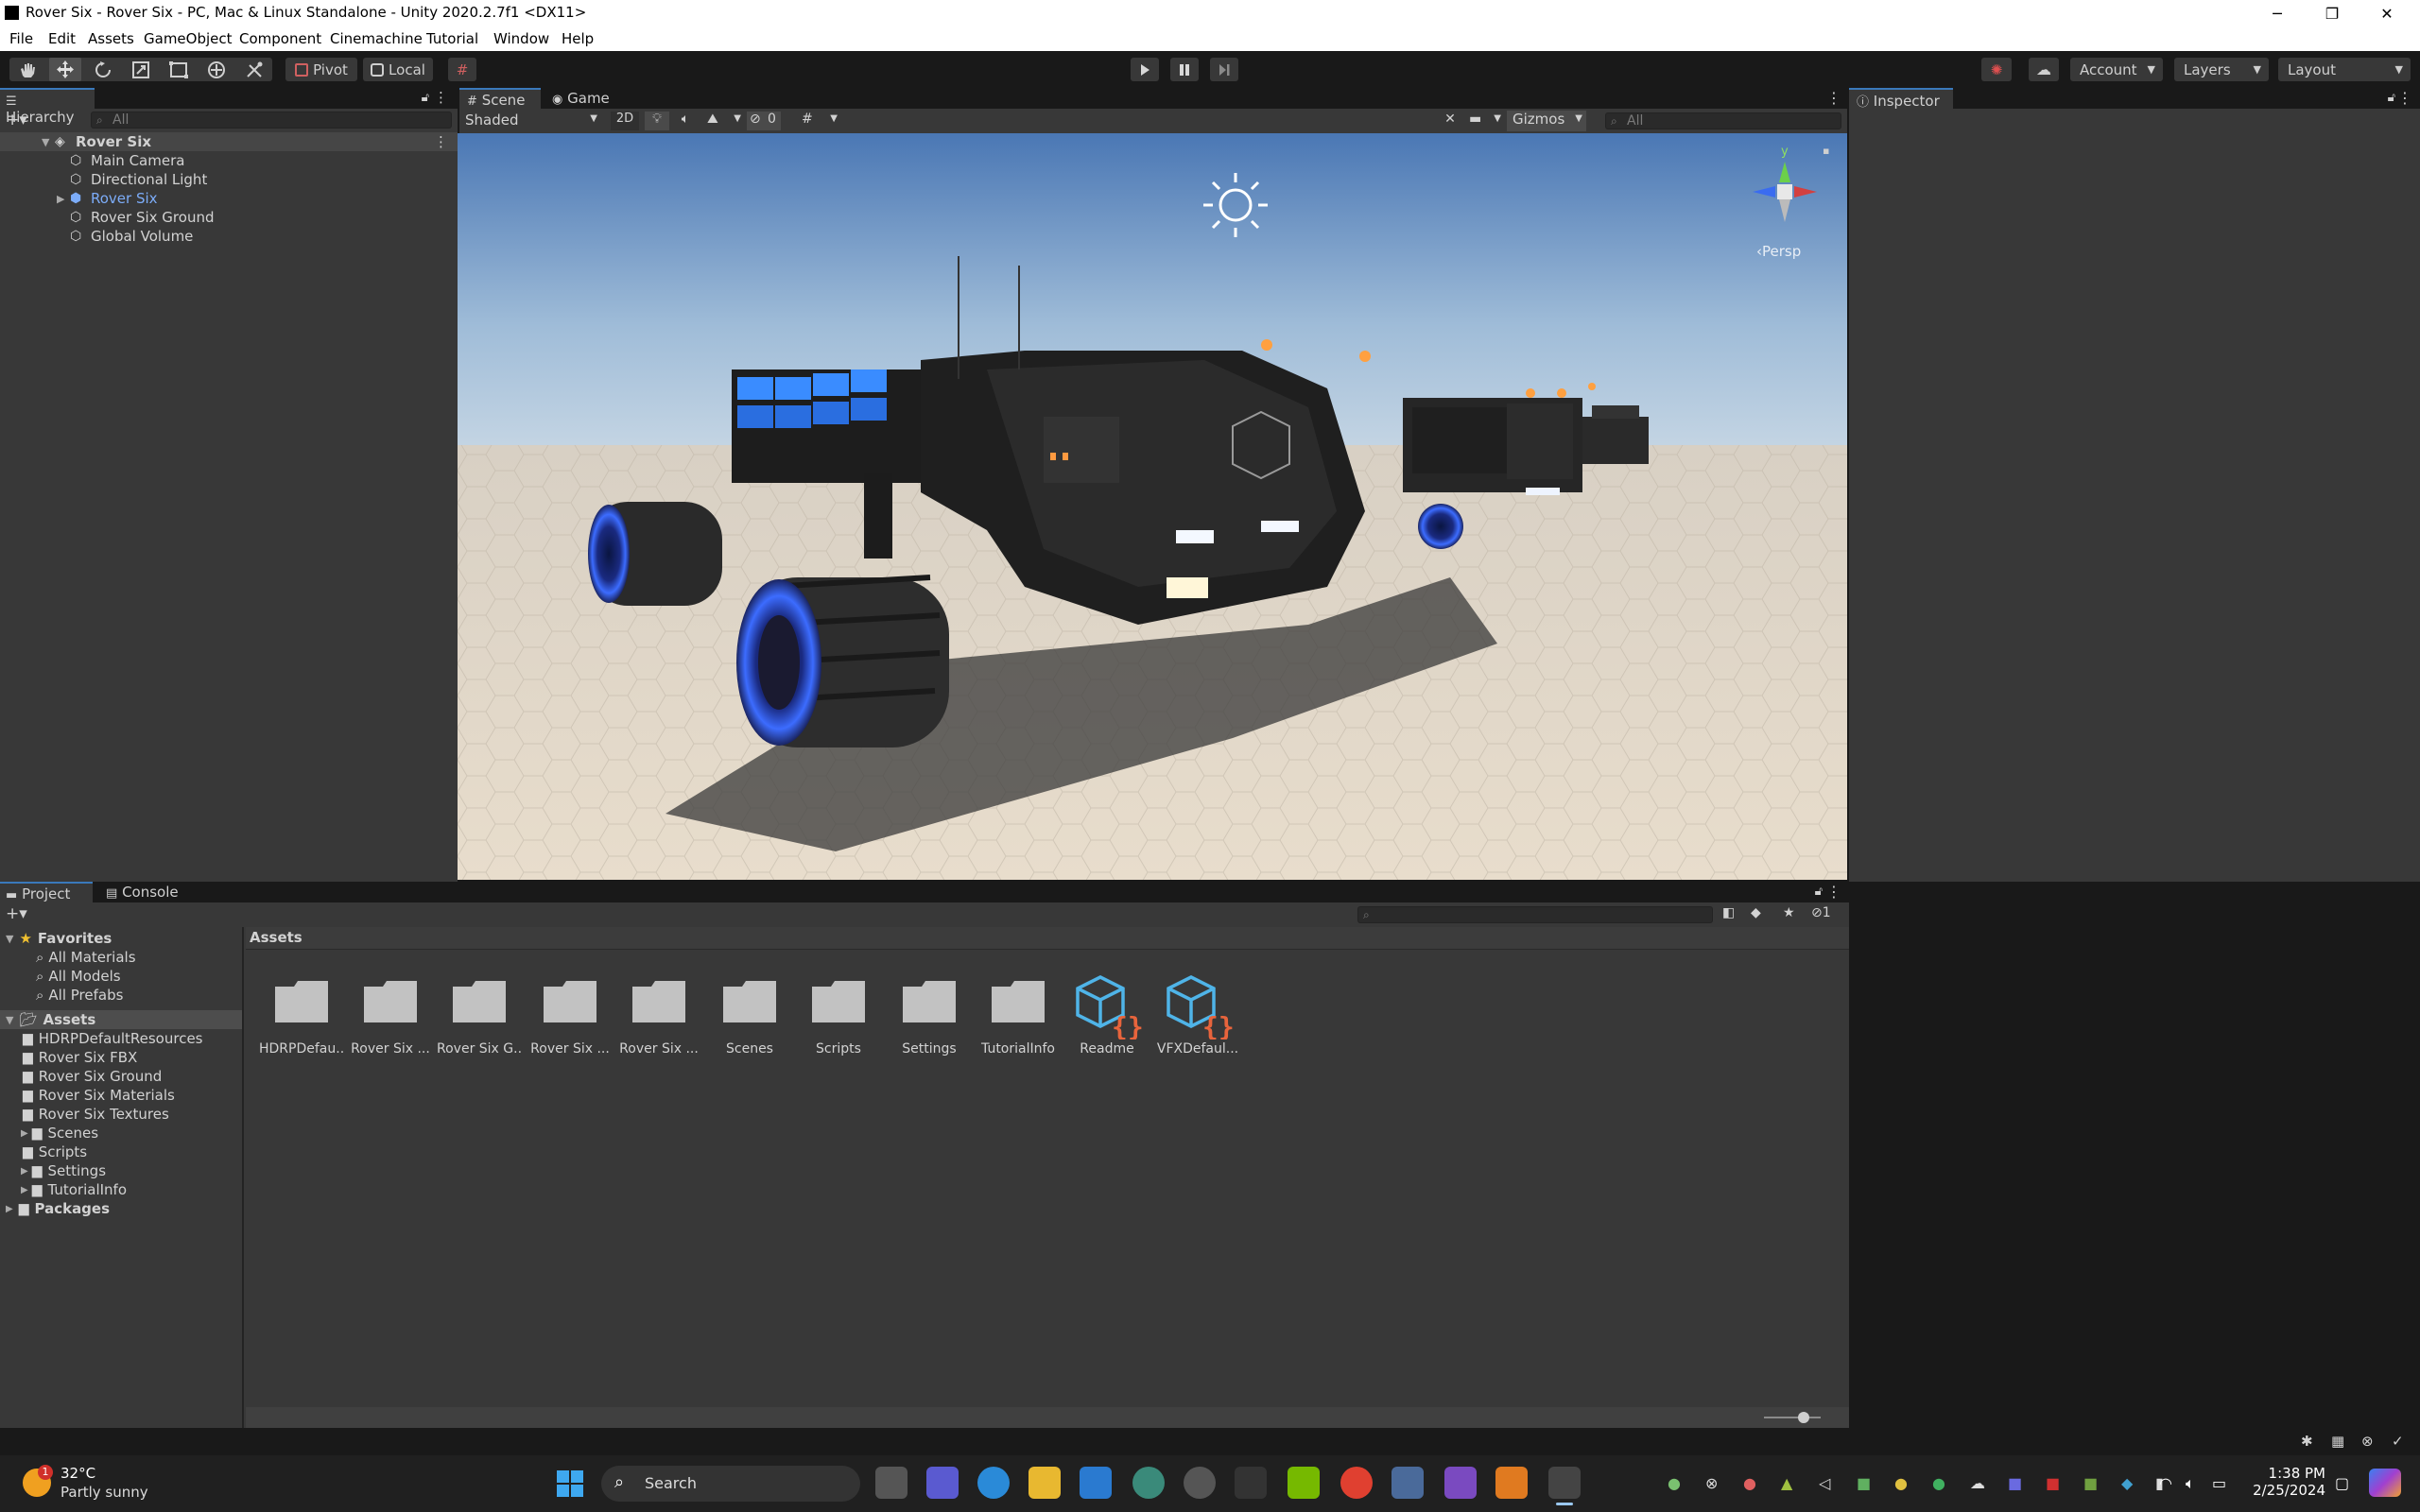  What do you see at coordinates (625, 121) in the screenshot?
I see `2d-toggle: 2D` at bounding box center [625, 121].